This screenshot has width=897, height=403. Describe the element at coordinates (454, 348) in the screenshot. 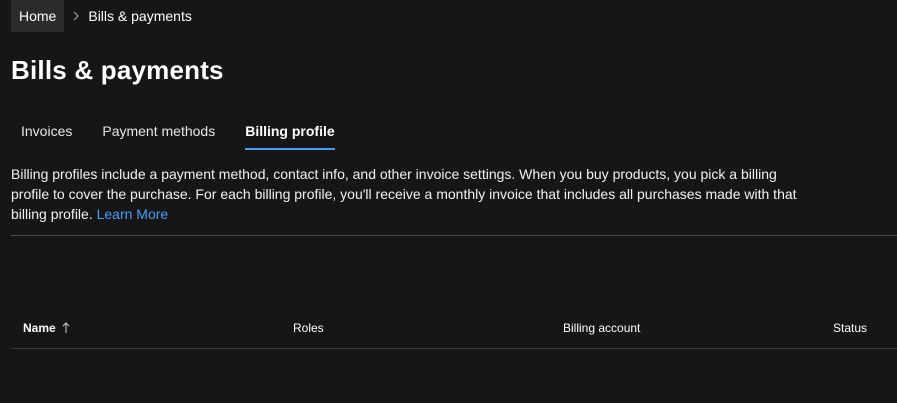

I see `table-header-divider` at that location.